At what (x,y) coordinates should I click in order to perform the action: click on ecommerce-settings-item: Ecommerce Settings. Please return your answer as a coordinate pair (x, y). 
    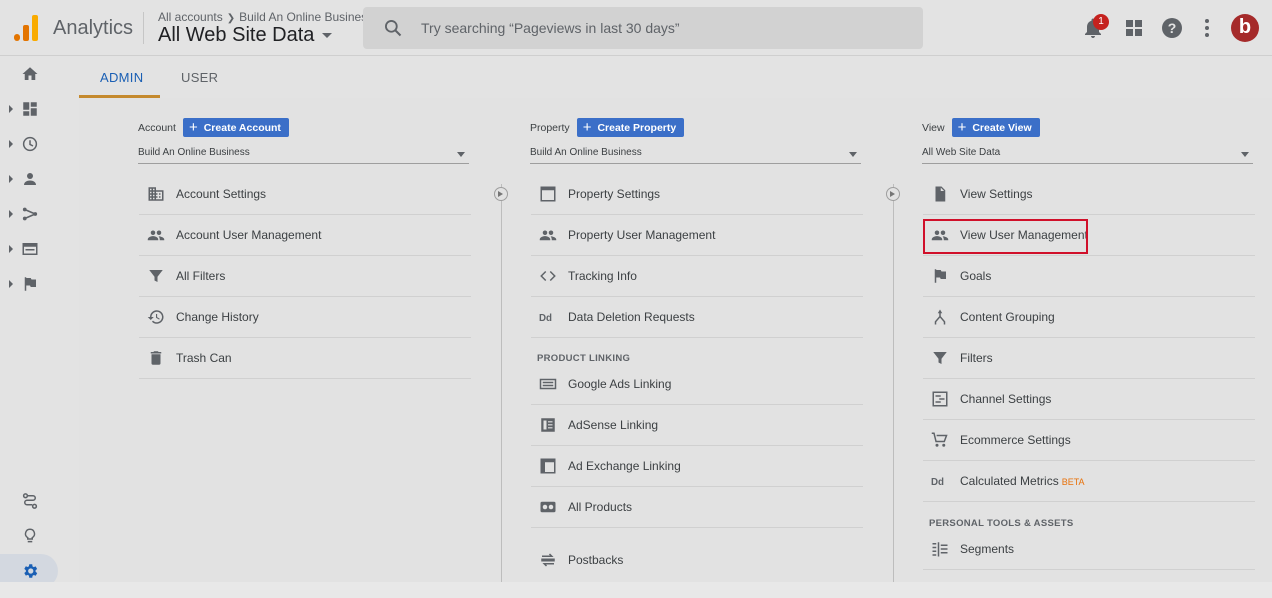
    Looking at the image, I should click on (1089, 440).